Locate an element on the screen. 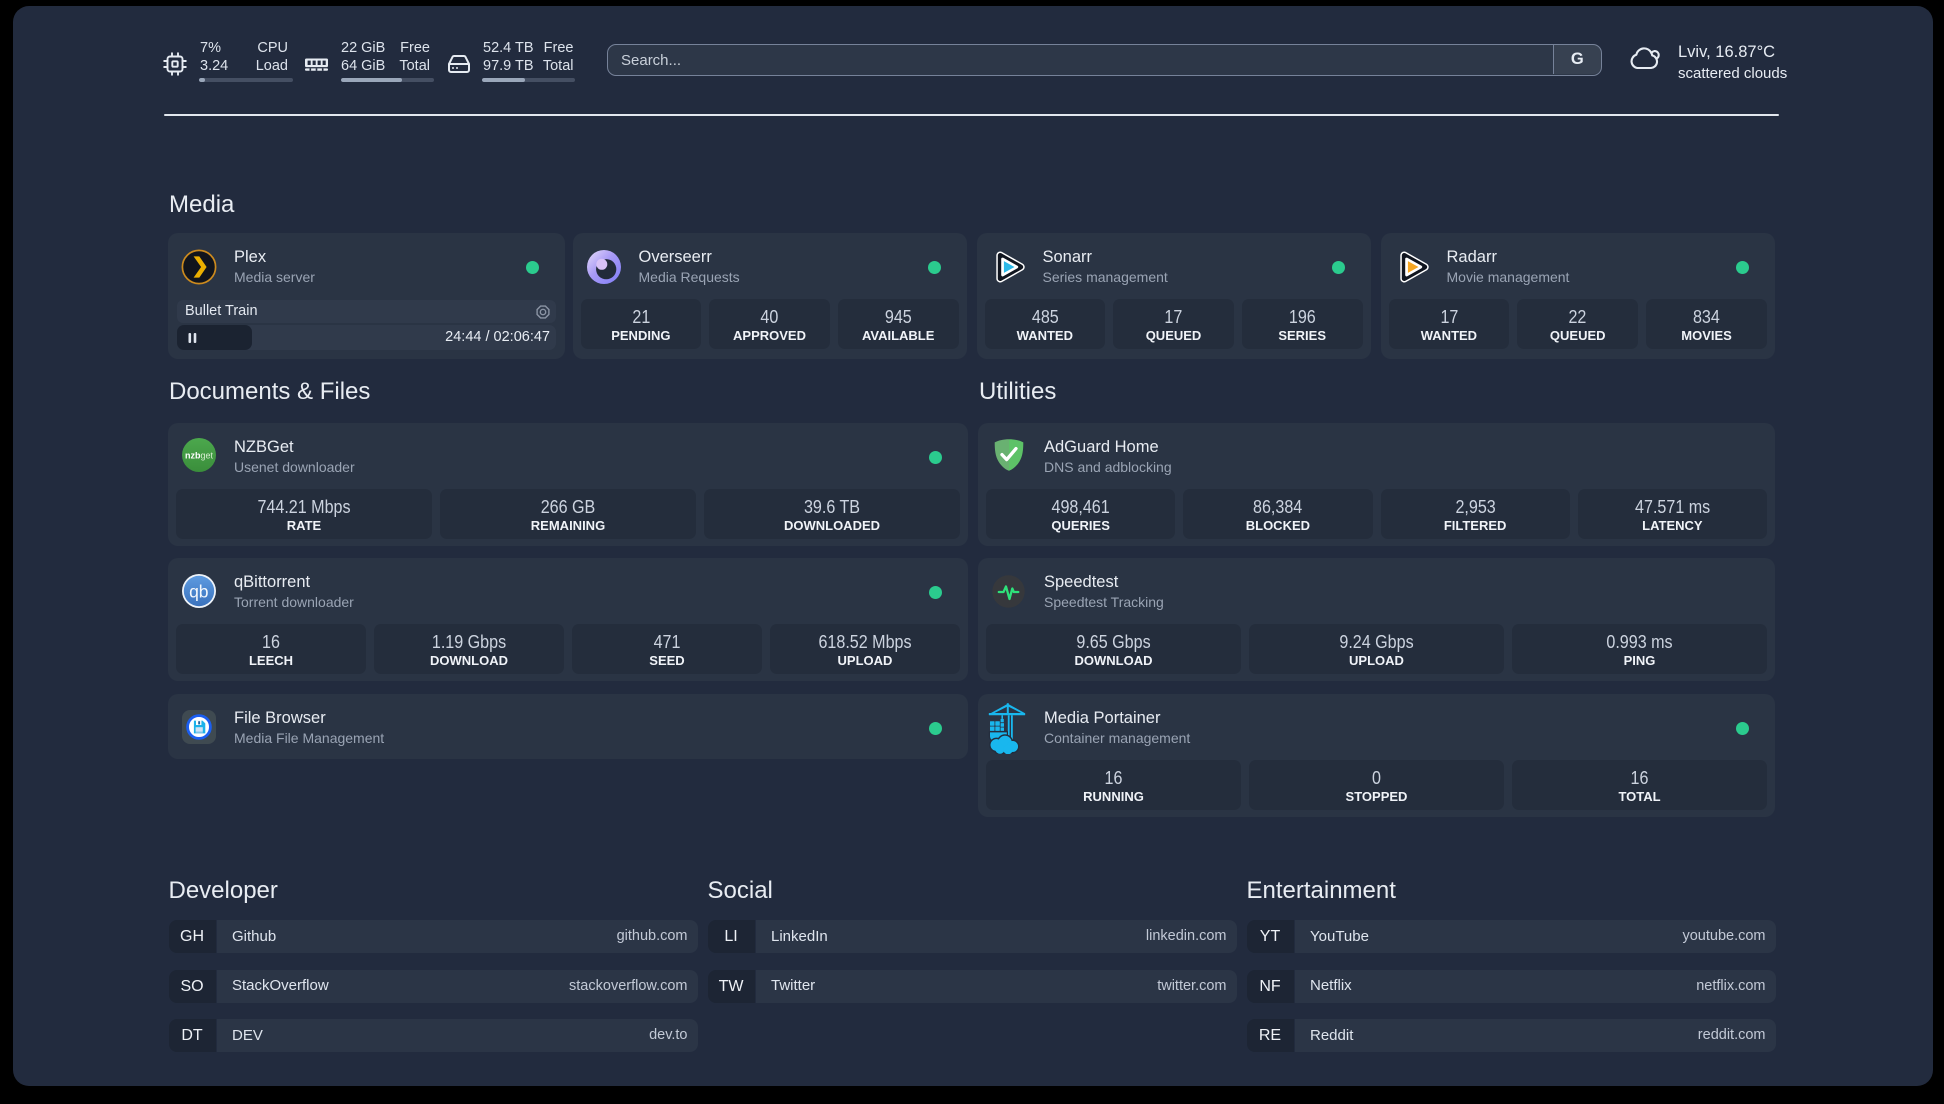  svg-text: nzbget is located at coordinates (199, 455).